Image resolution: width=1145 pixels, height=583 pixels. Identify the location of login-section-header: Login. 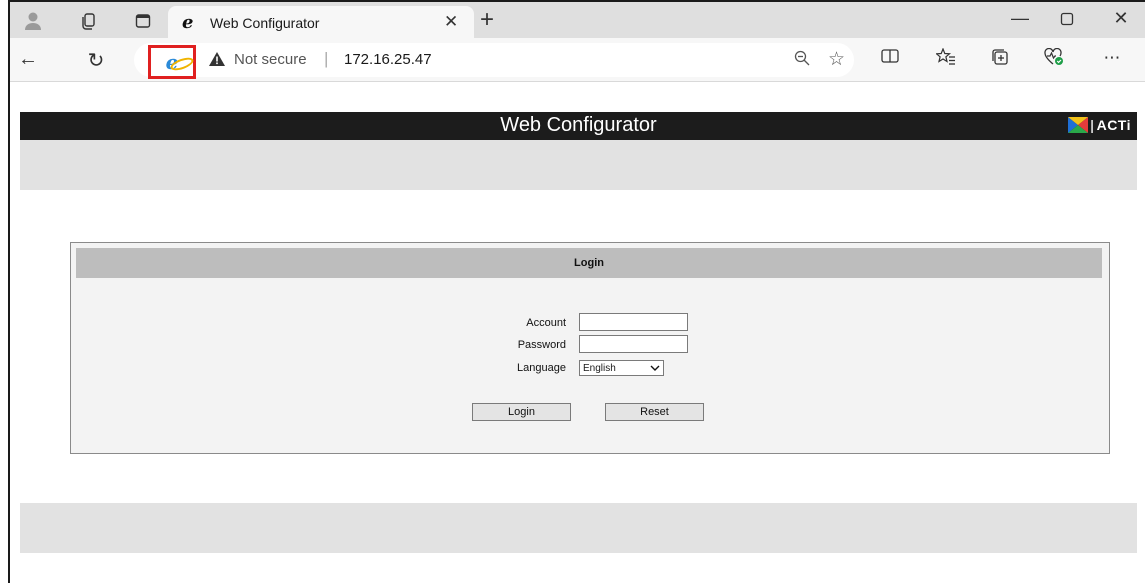
(589, 263).